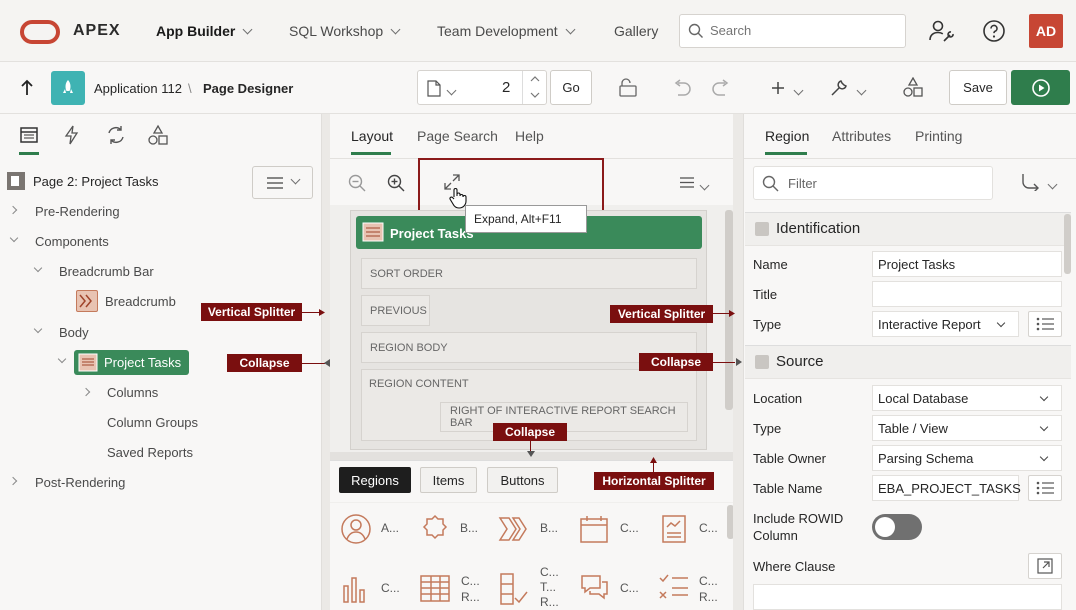 Image resolution: width=1076 pixels, height=610 pixels. Describe the element at coordinates (356, 588) in the screenshot. I see `chart-region-icon` at that location.